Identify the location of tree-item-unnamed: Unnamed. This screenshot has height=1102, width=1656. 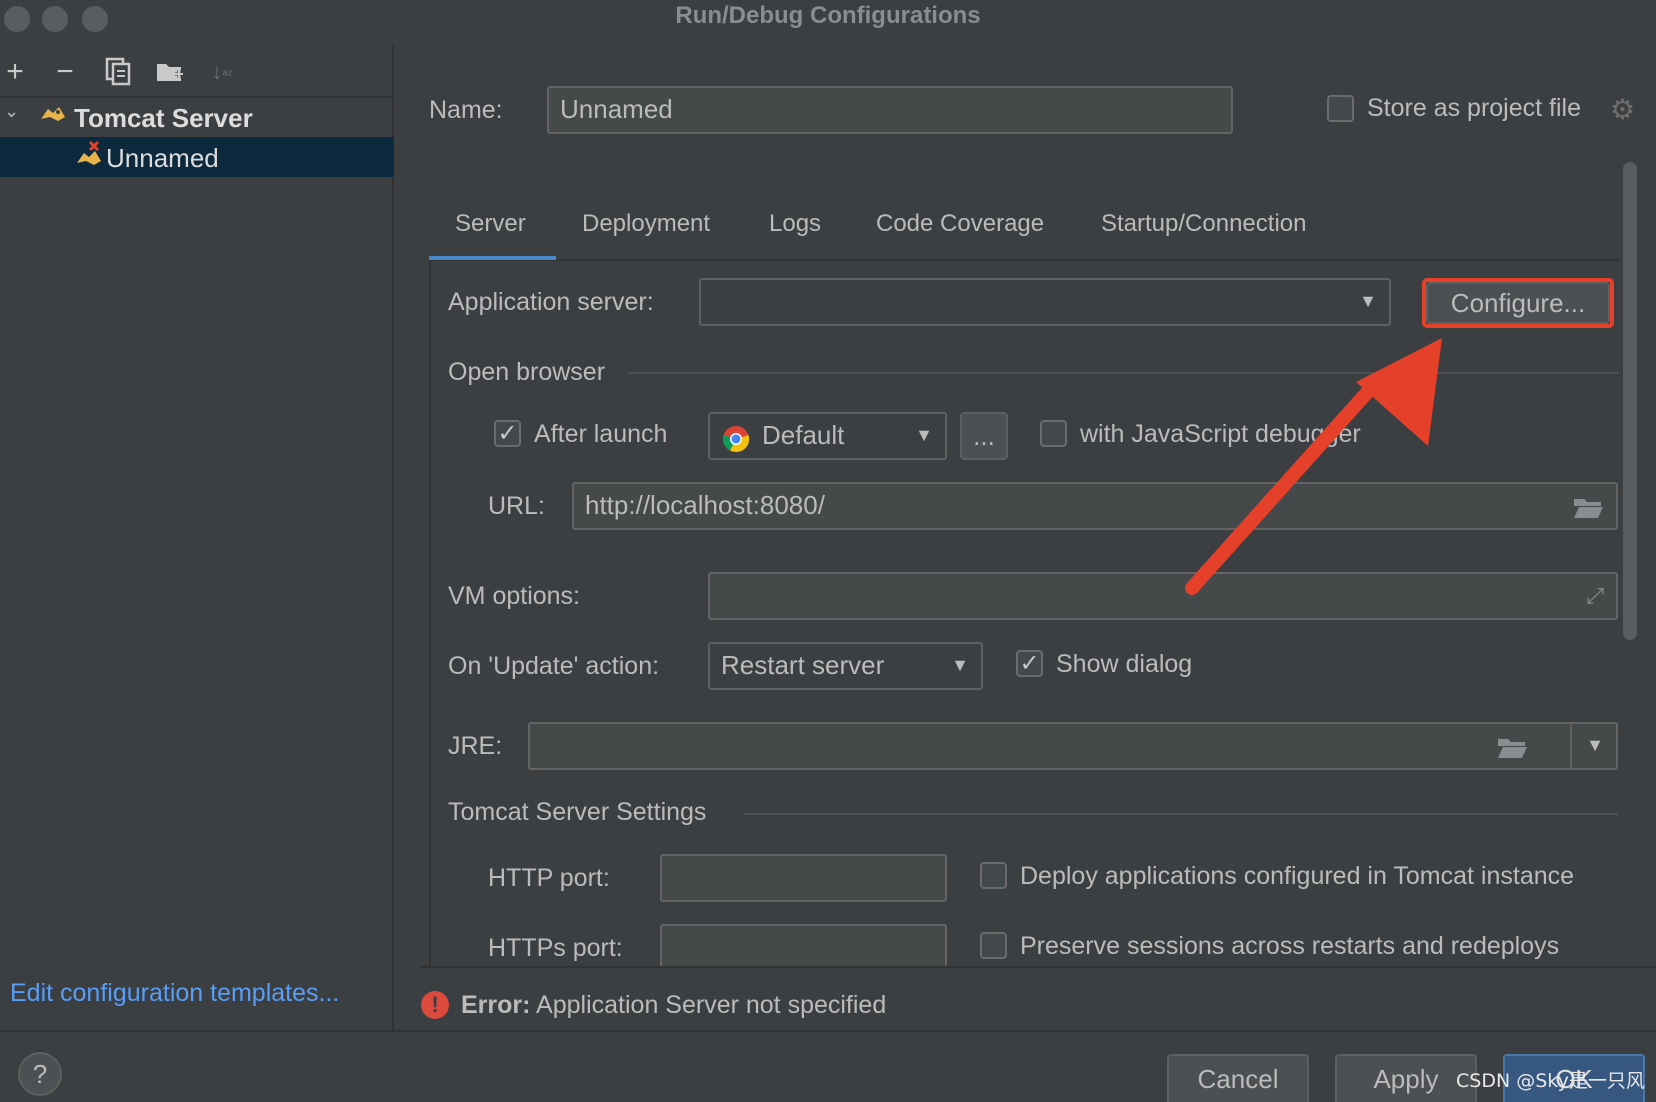
(197, 157).